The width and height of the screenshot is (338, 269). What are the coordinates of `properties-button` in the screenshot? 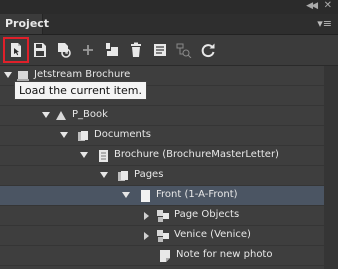 It's located at (160, 50).